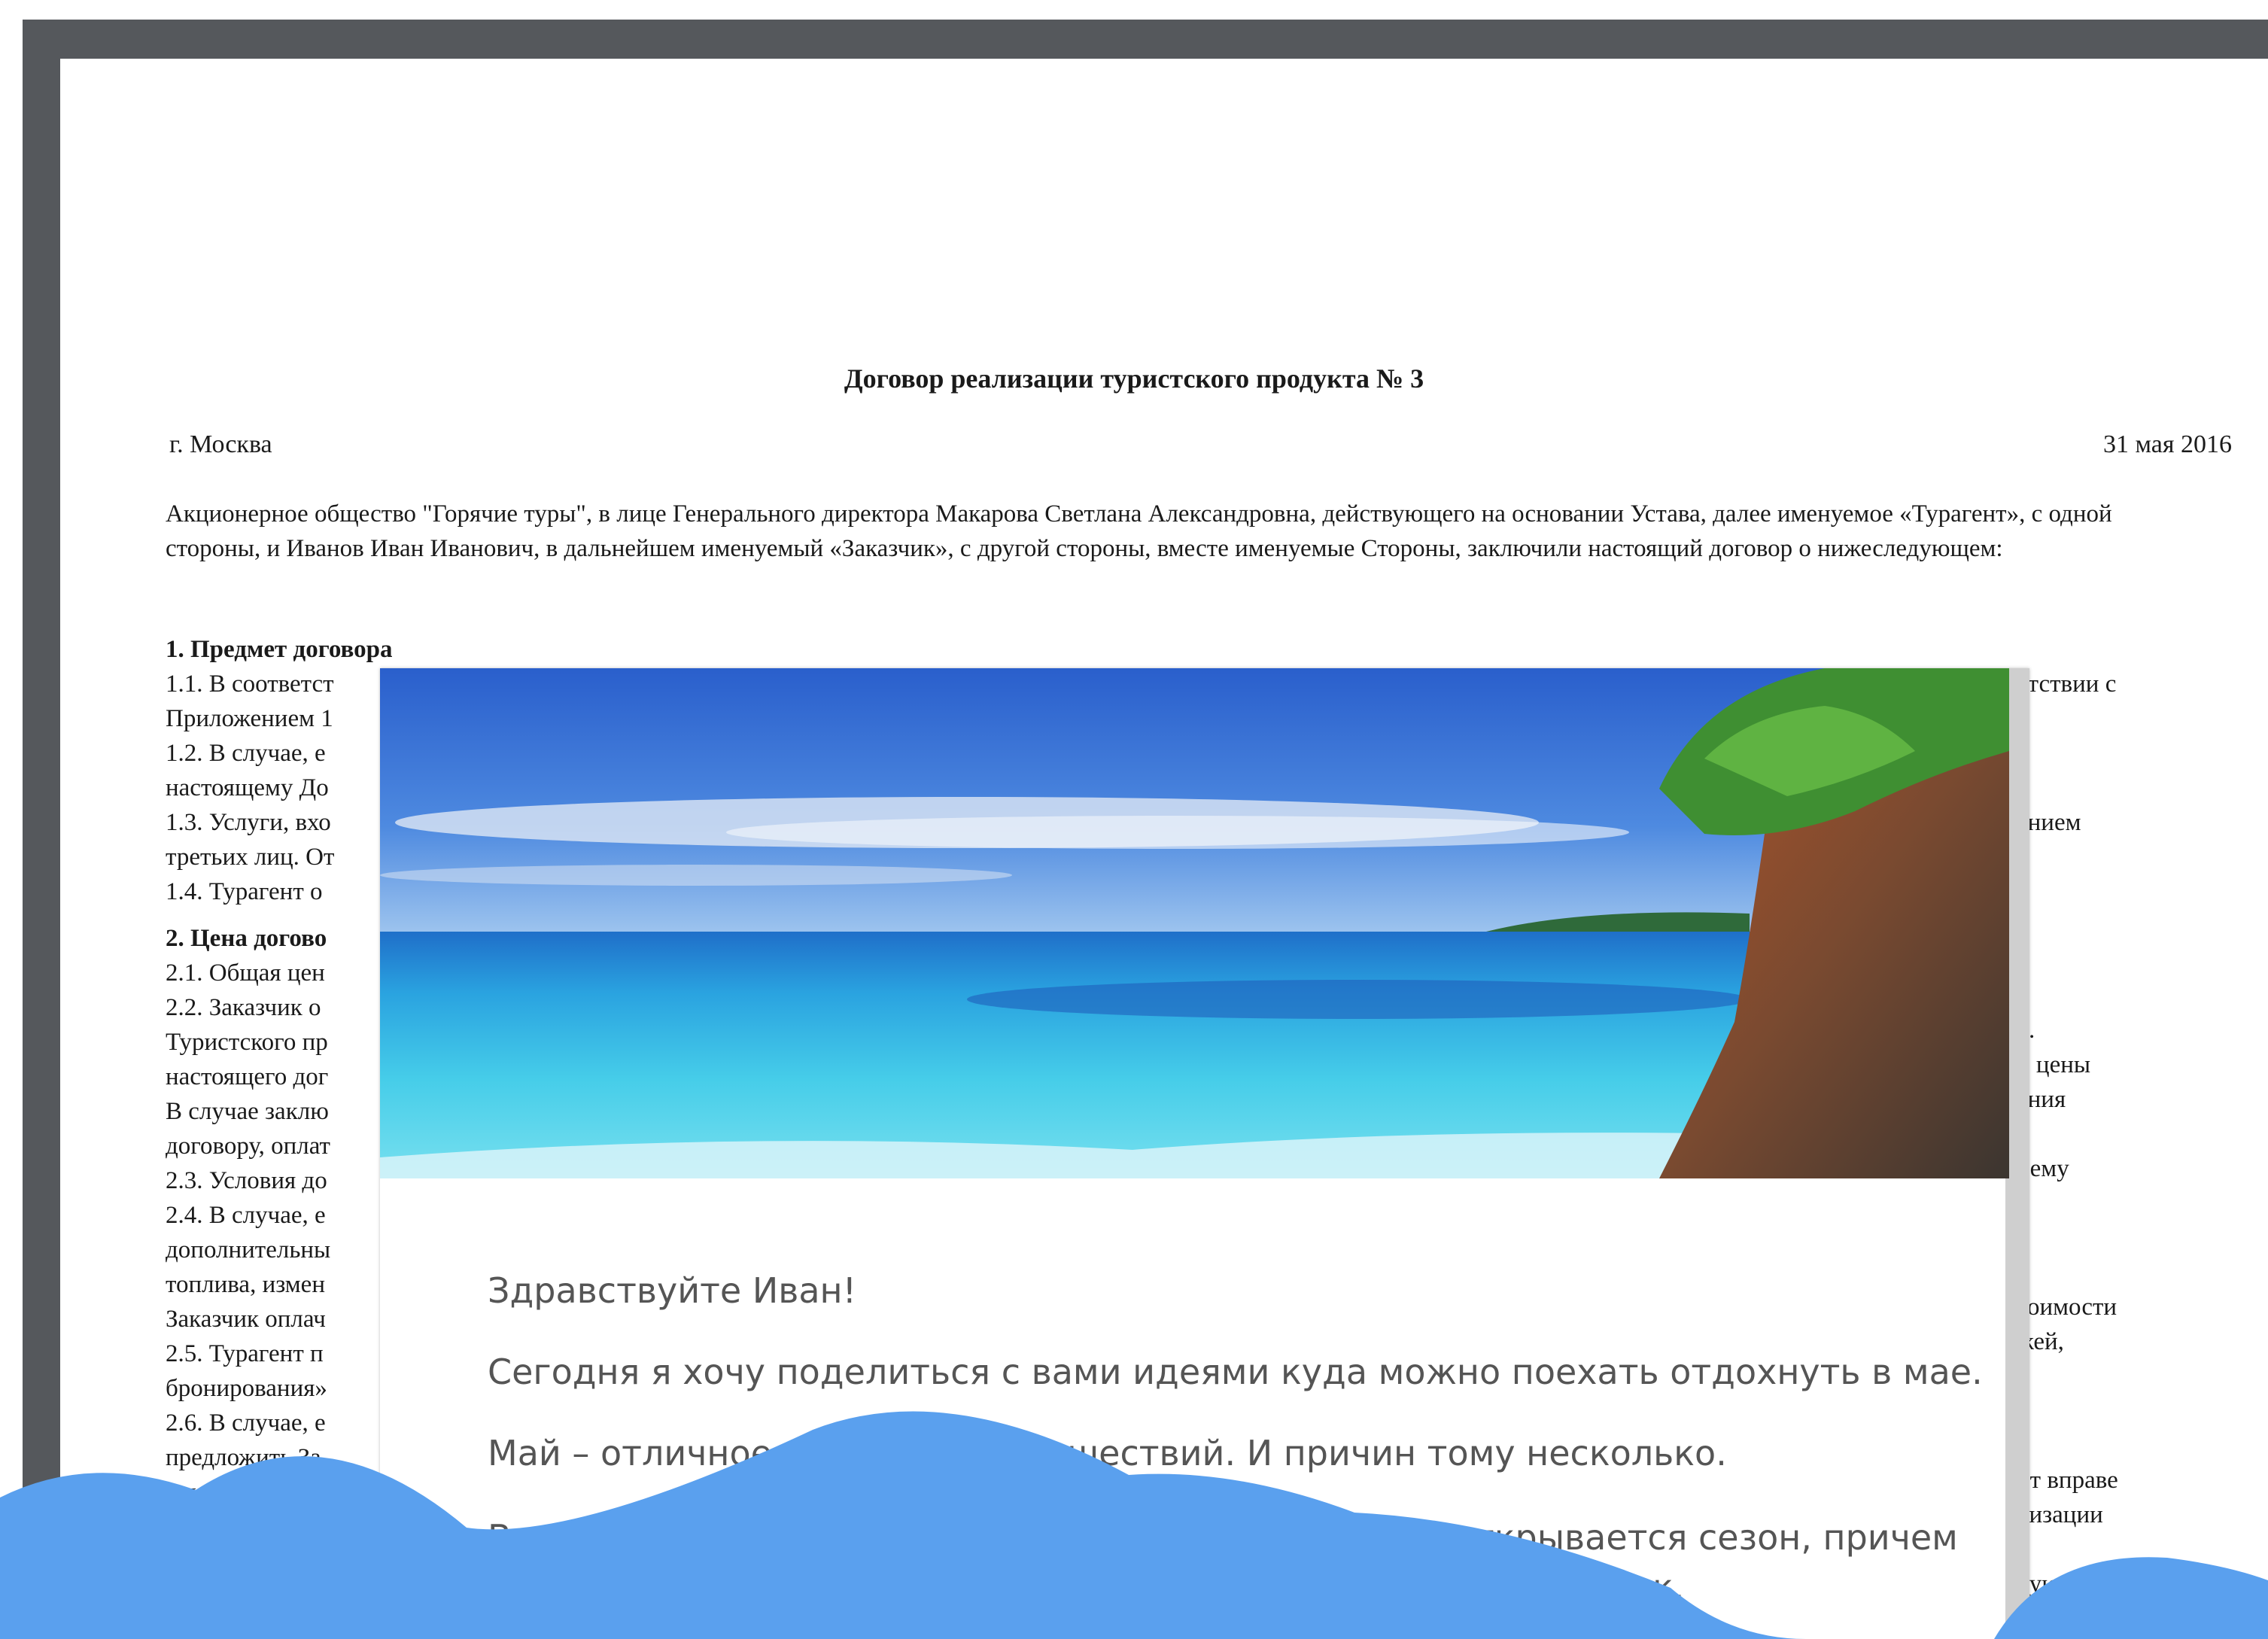  What do you see at coordinates (279, 649) in the screenshot?
I see `section-heading: 1. Предмет договора` at bounding box center [279, 649].